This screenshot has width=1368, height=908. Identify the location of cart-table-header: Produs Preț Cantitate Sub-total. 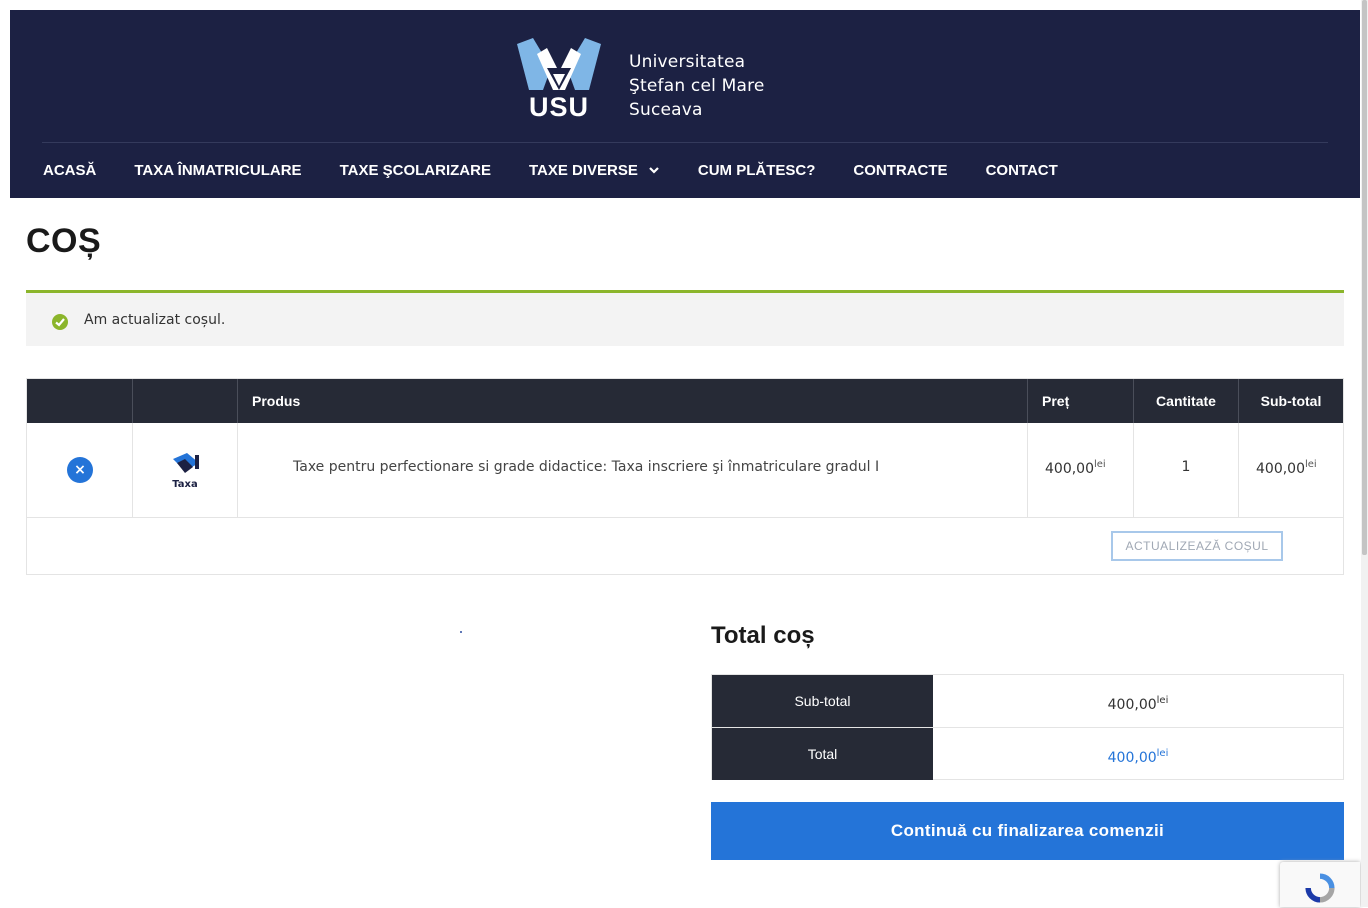
(685, 401).